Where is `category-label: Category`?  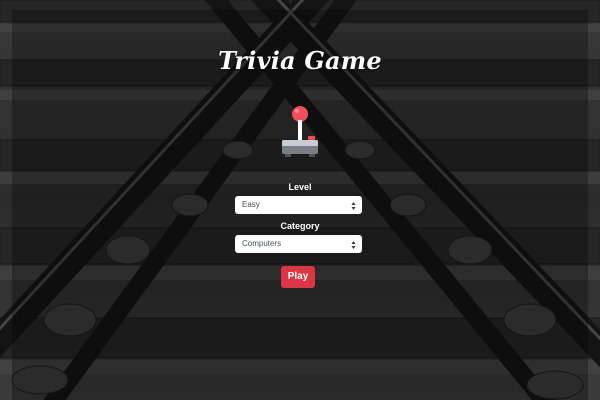 category-label: Category is located at coordinates (300, 226).